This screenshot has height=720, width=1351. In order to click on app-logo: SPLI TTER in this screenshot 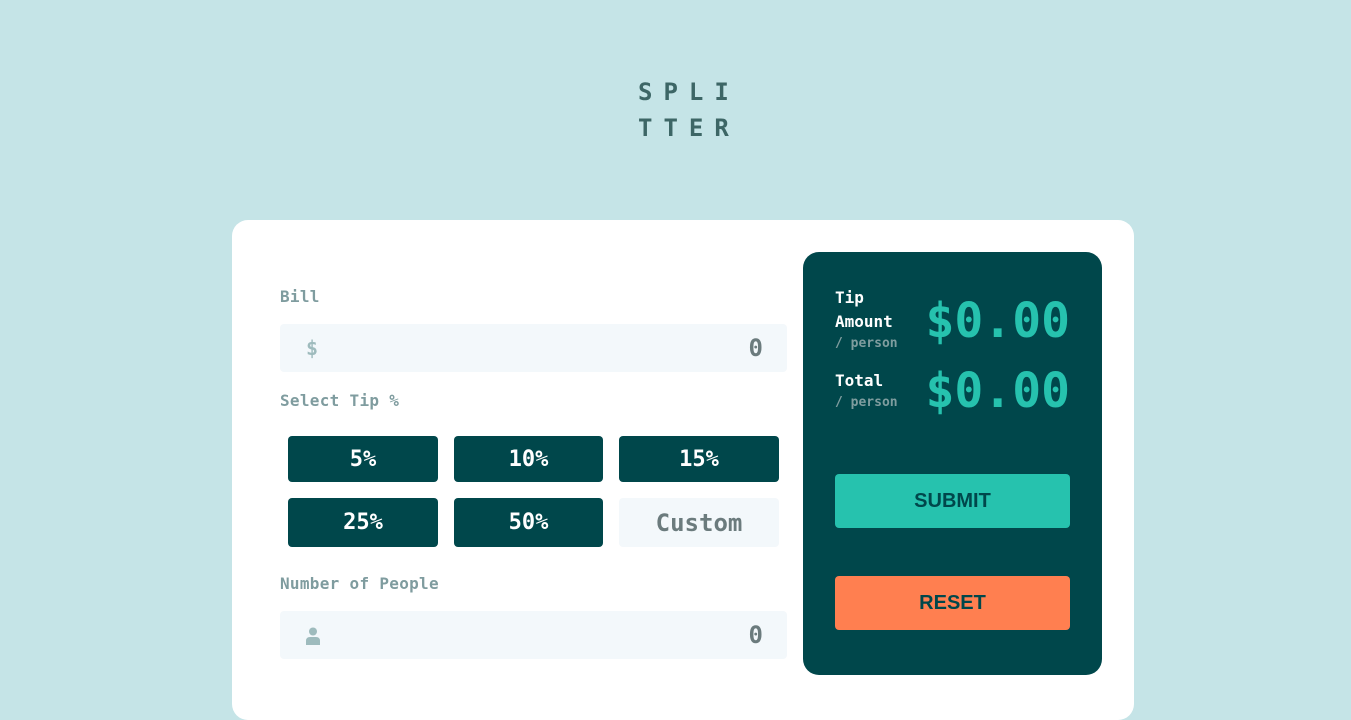, I will do `click(688, 110)`.